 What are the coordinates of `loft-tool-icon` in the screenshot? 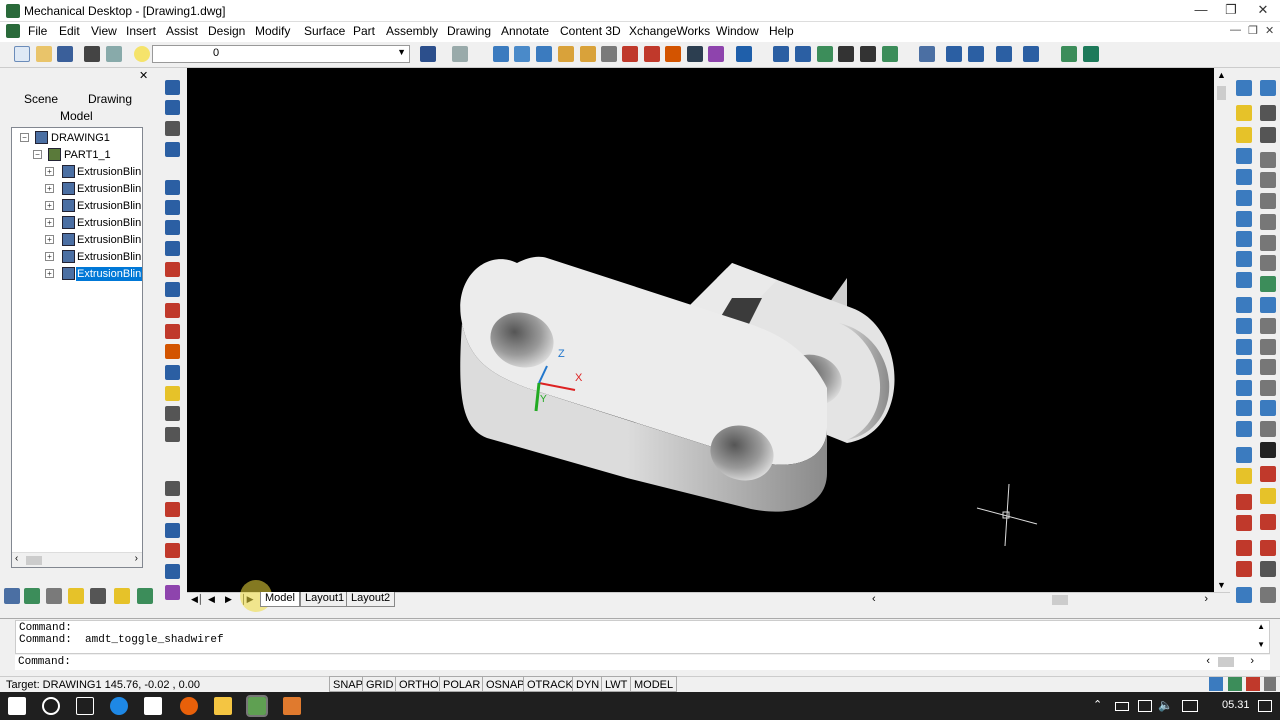 It's located at (172, 248).